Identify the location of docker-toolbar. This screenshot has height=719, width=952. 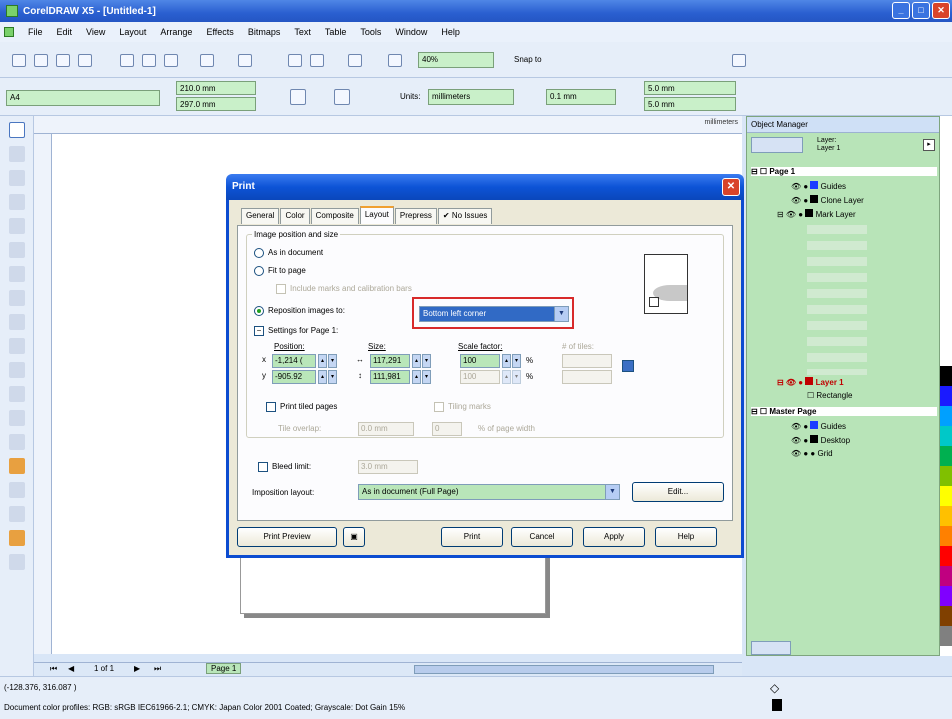
(777, 145).